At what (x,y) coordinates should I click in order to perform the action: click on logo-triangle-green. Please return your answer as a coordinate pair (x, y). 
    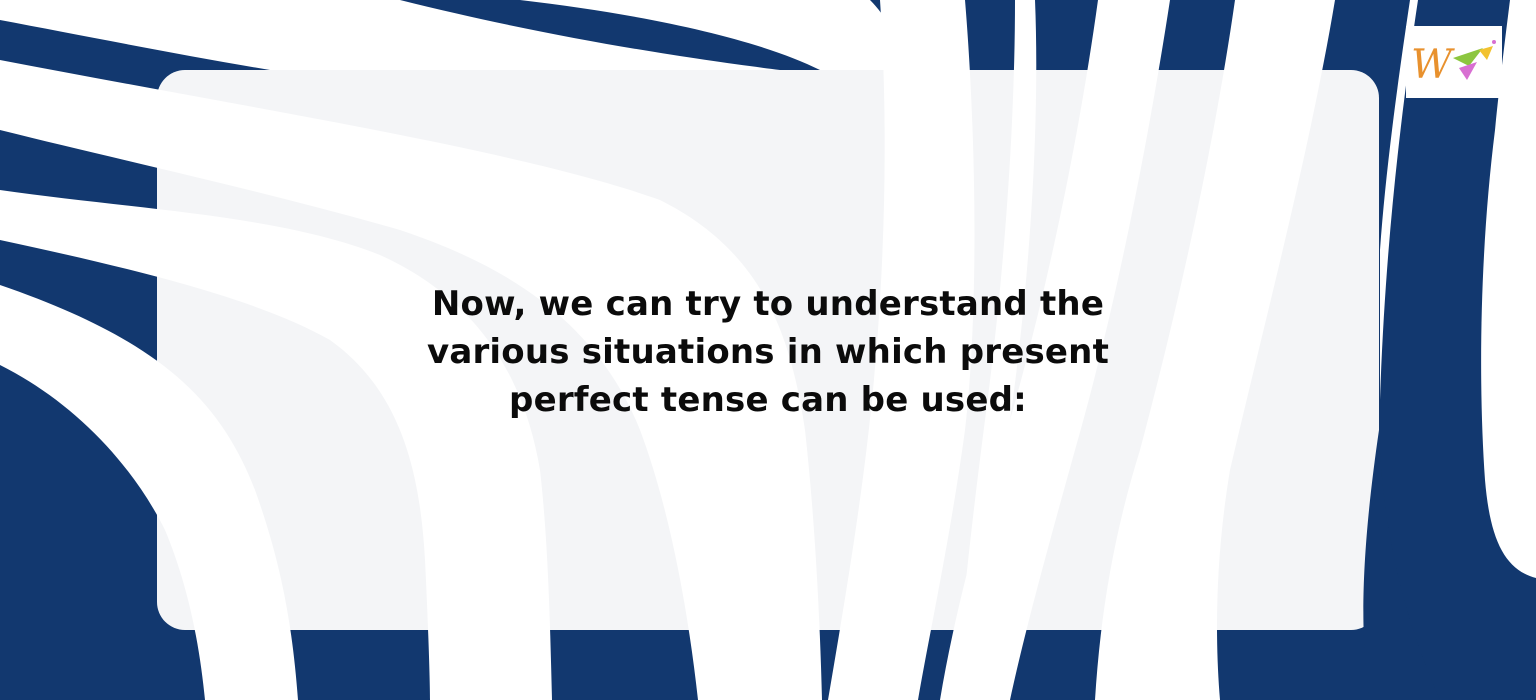
    Looking at the image, I should click on (1468, 57).